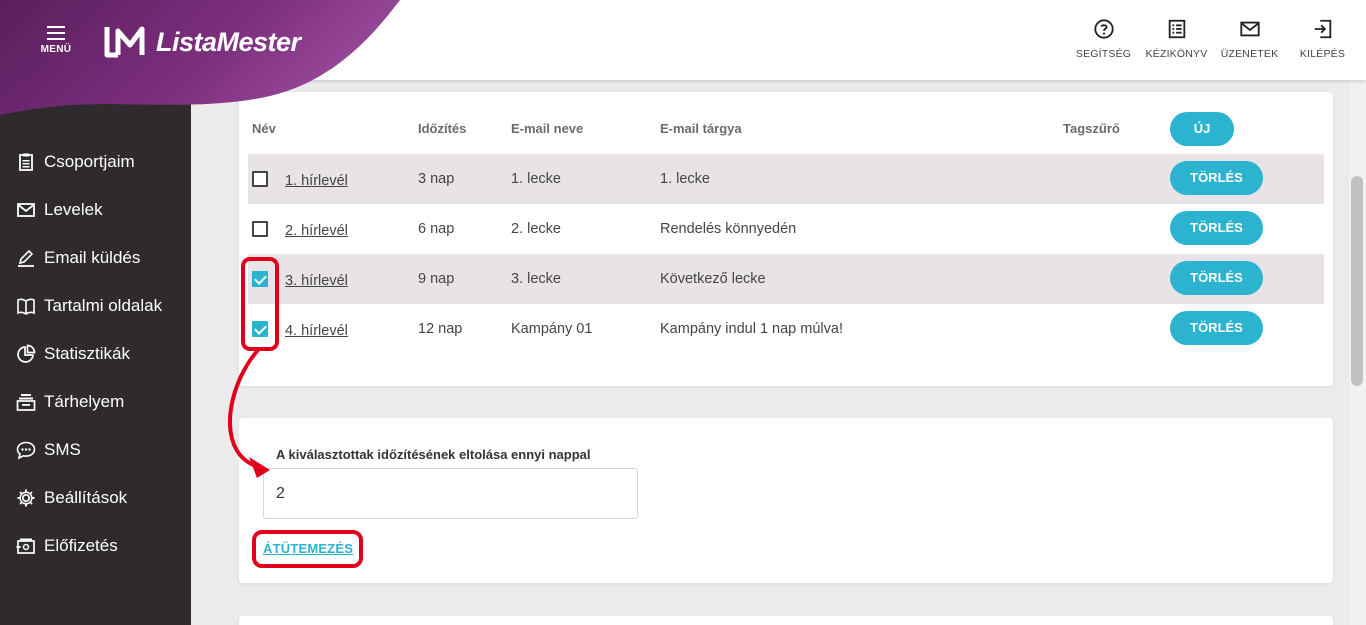 The width and height of the screenshot is (1366, 625). What do you see at coordinates (1249, 40) in the screenshot?
I see `messages-link: ÜZENETEK` at bounding box center [1249, 40].